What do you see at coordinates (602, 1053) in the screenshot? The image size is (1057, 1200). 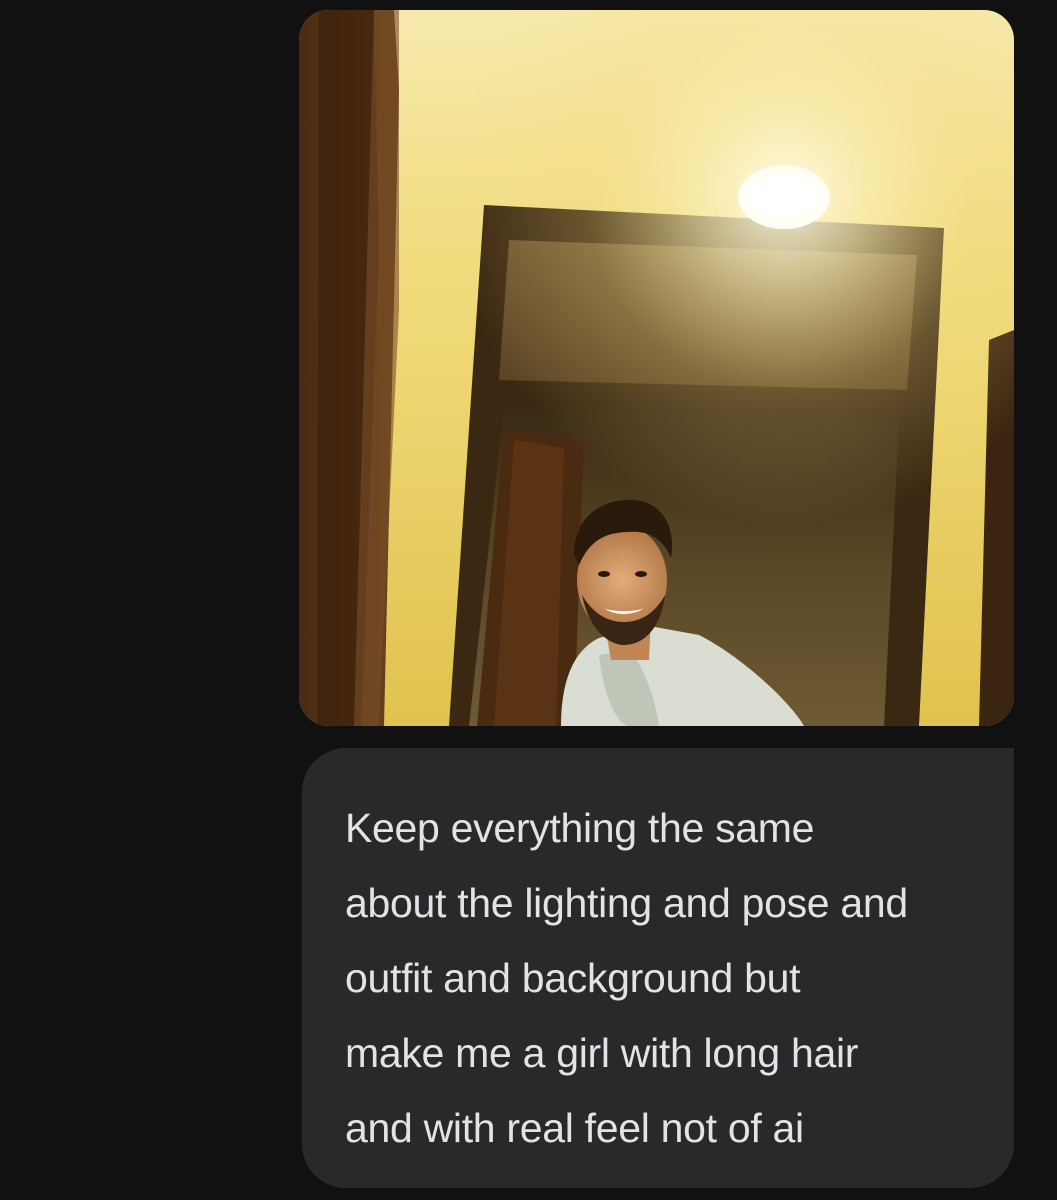 I see `message-text-line: make me a girl with long hair` at bounding box center [602, 1053].